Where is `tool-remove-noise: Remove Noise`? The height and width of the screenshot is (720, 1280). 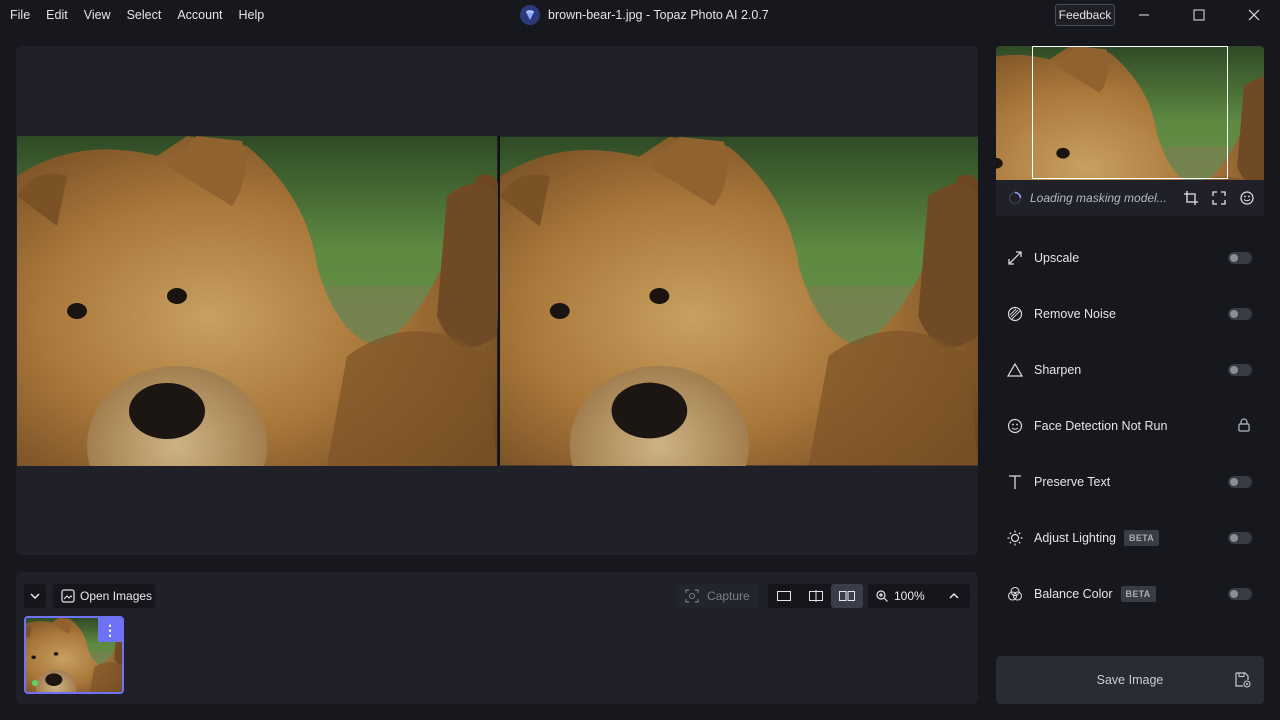 tool-remove-noise: Remove Noise is located at coordinates (1130, 314).